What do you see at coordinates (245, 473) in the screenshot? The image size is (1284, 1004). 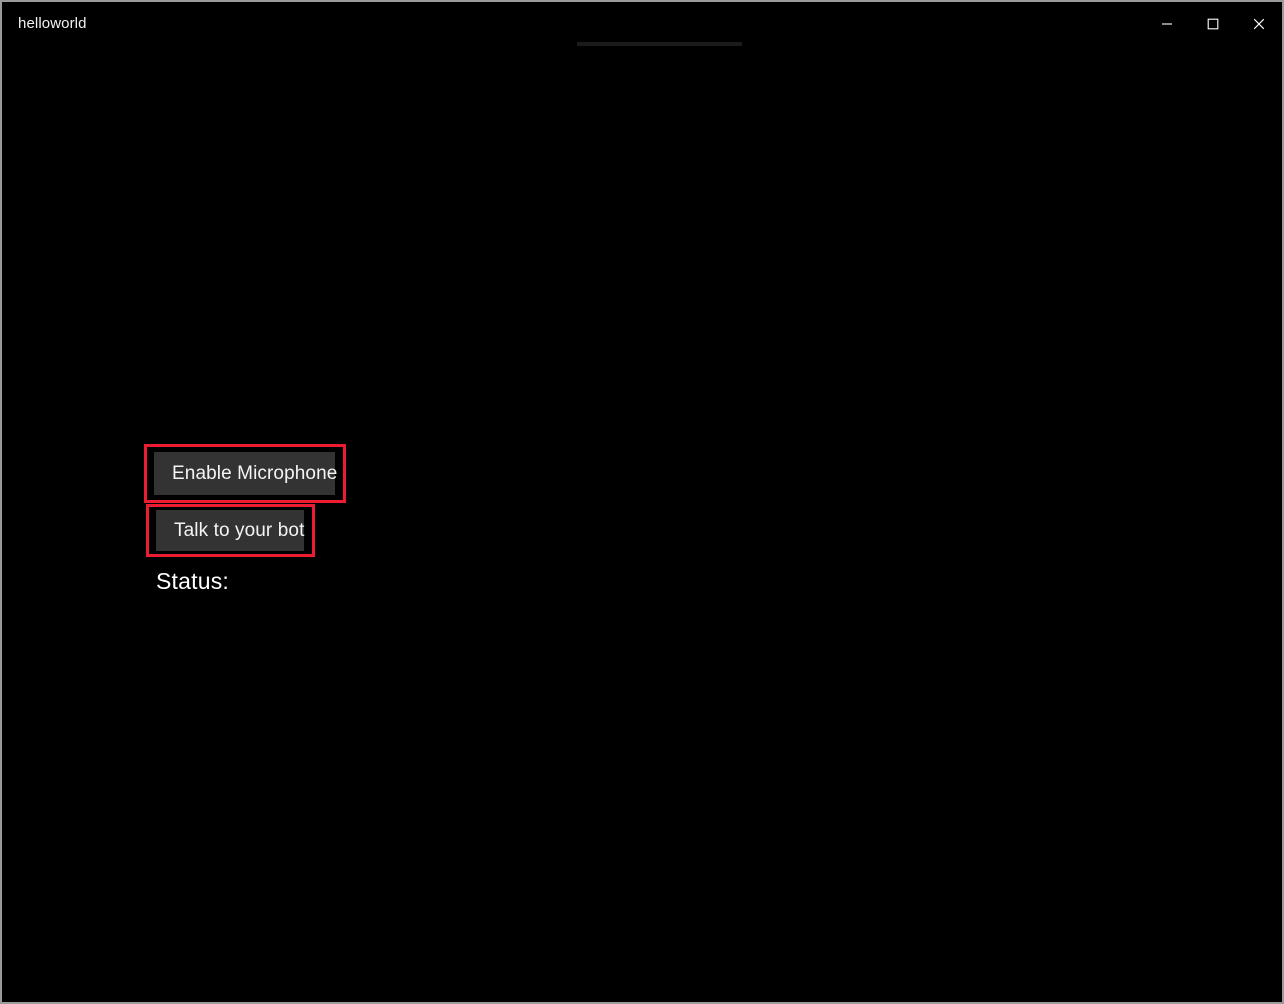 I see `enable-microphone-button: Enable Microphone` at bounding box center [245, 473].